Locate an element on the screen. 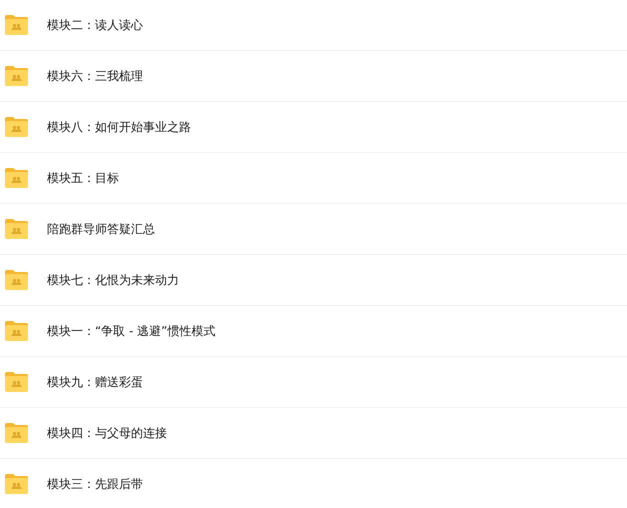  folder-name: 模块二：读人读心 is located at coordinates (95, 25).